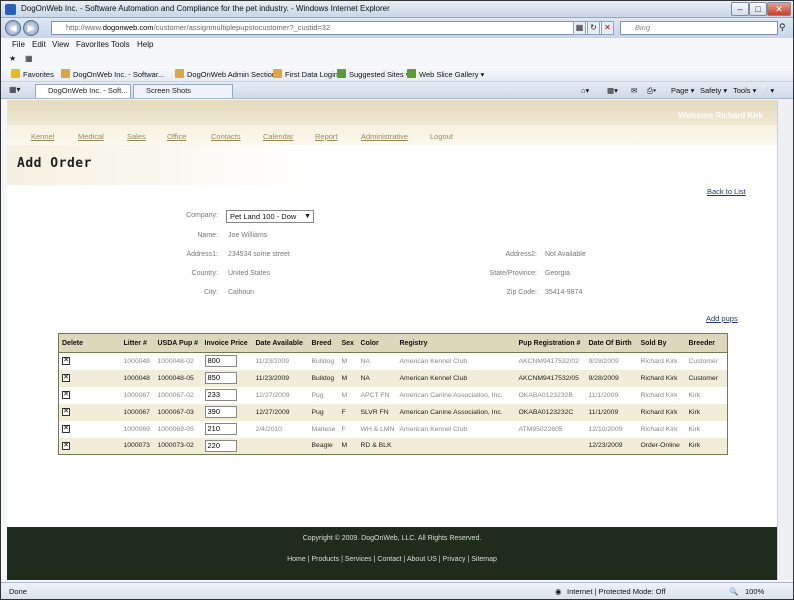  I want to click on company-select: Pet Land 100 - Dow ▼, so click(270, 216).